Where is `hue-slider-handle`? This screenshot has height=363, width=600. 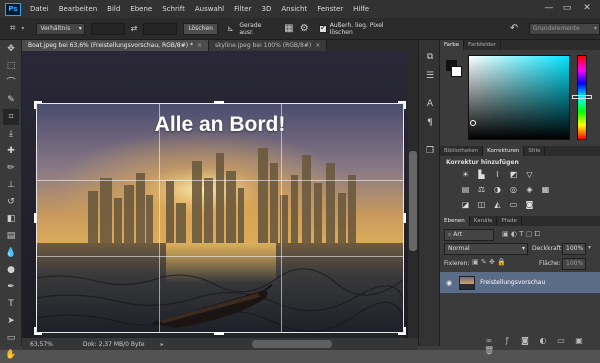 hue-slider-handle is located at coordinates (582, 97).